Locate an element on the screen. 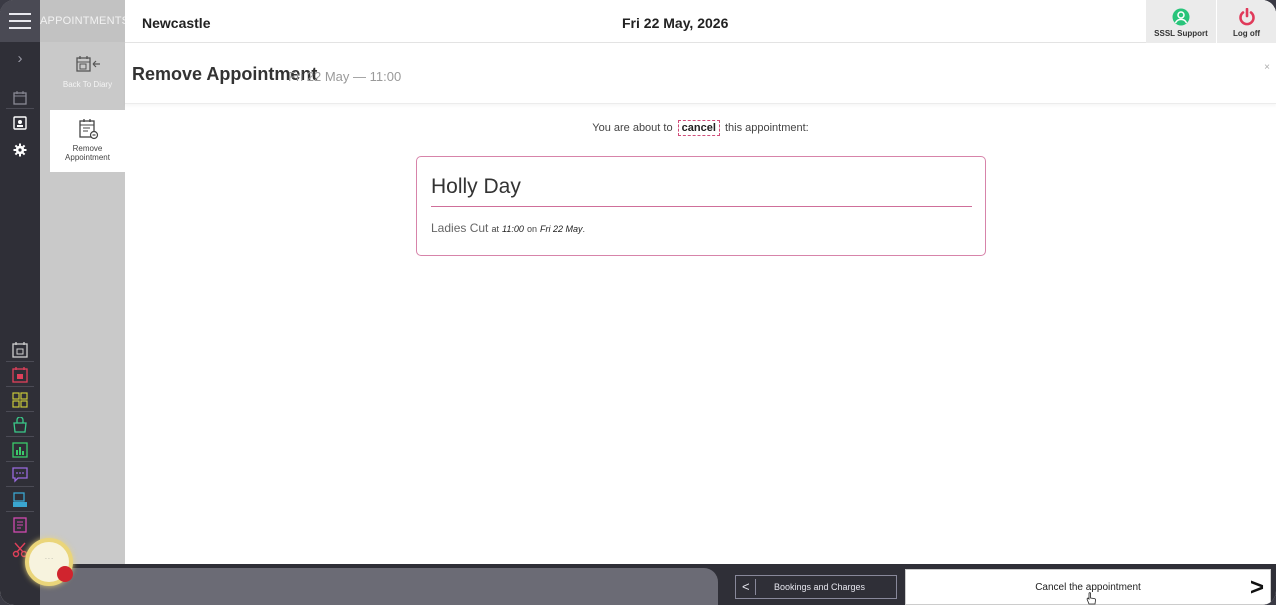  title-bar: Remove Appointment Fri 22 May — 11:00 × is located at coordinates (700, 74).